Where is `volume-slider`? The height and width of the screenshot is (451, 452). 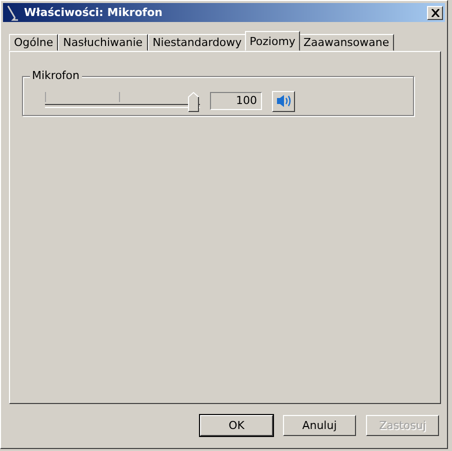 volume-slider is located at coordinates (122, 101).